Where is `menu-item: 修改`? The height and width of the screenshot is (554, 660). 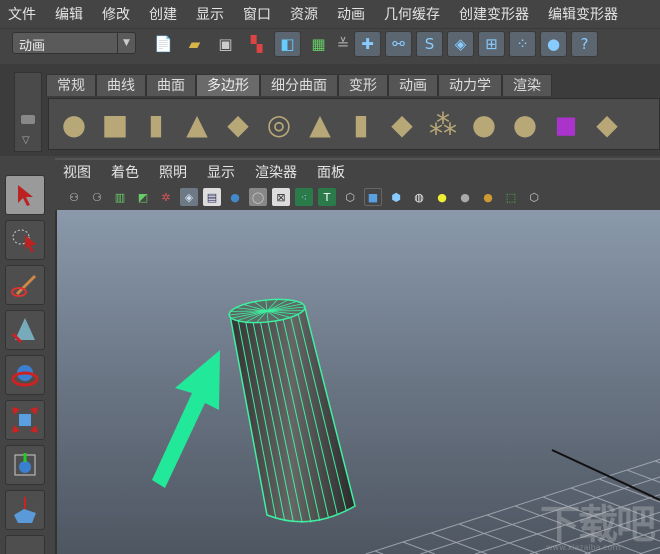
menu-item: 修改 is located at coordinates (116, 14).